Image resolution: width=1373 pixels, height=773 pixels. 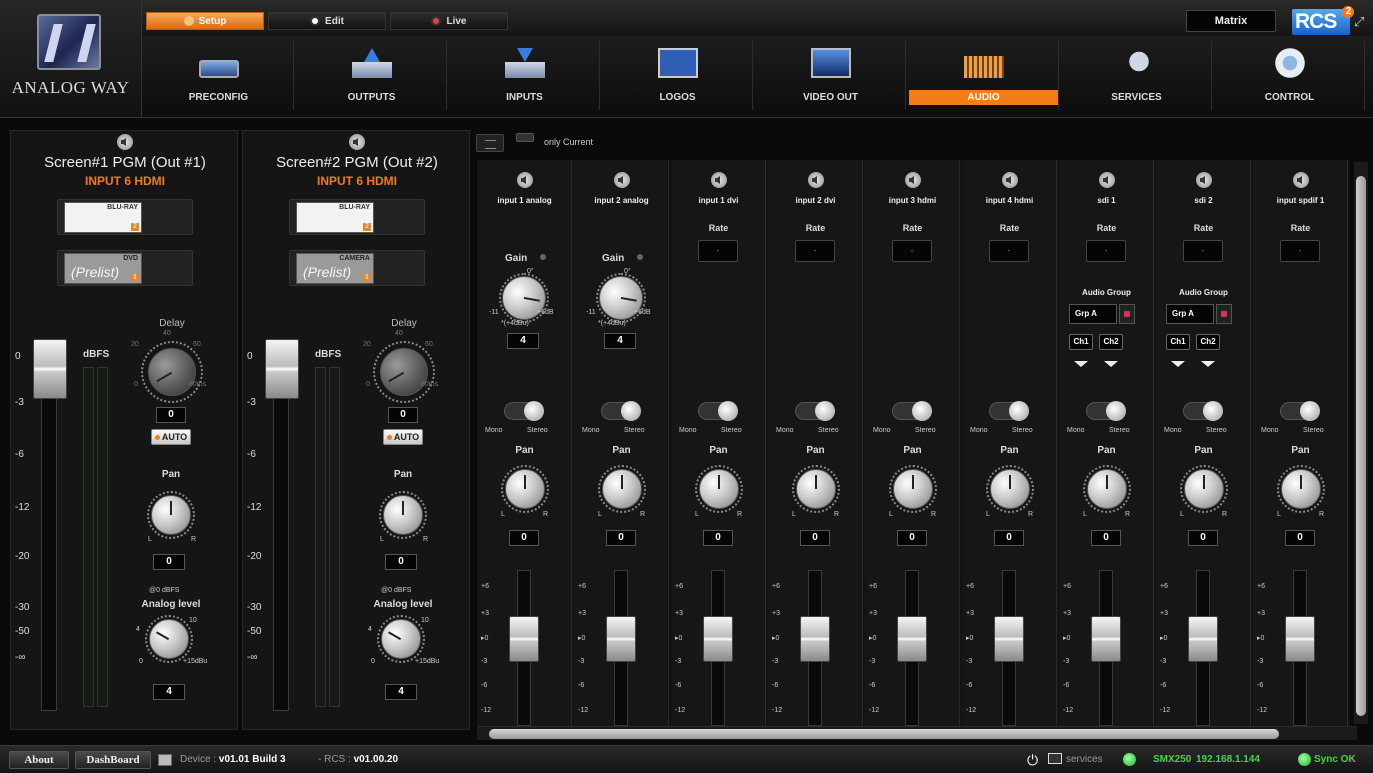 I want to click on power-icon: ⏻, so click(x=1032, y=760).